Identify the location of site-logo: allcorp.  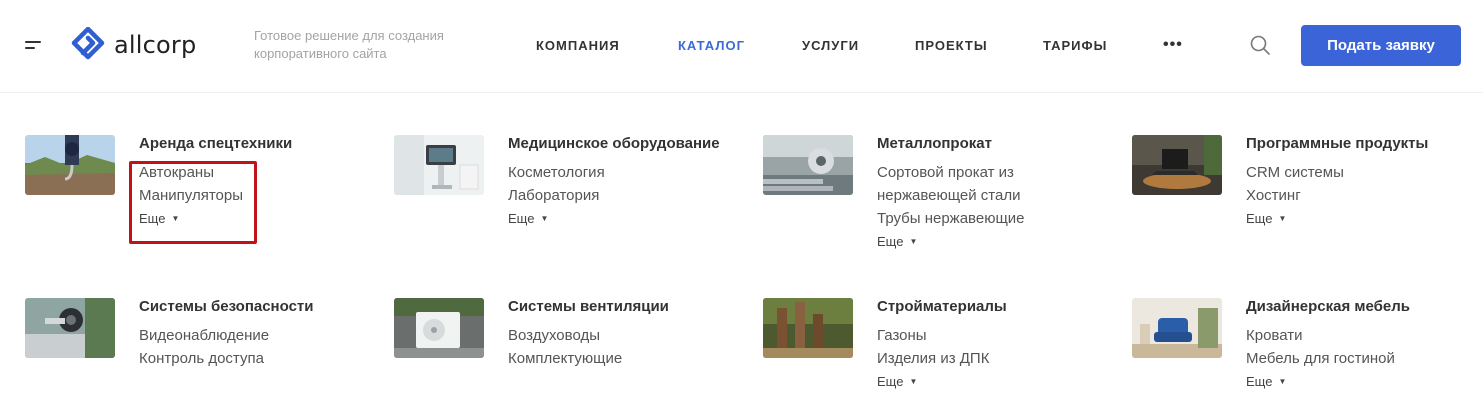
(133, 45).